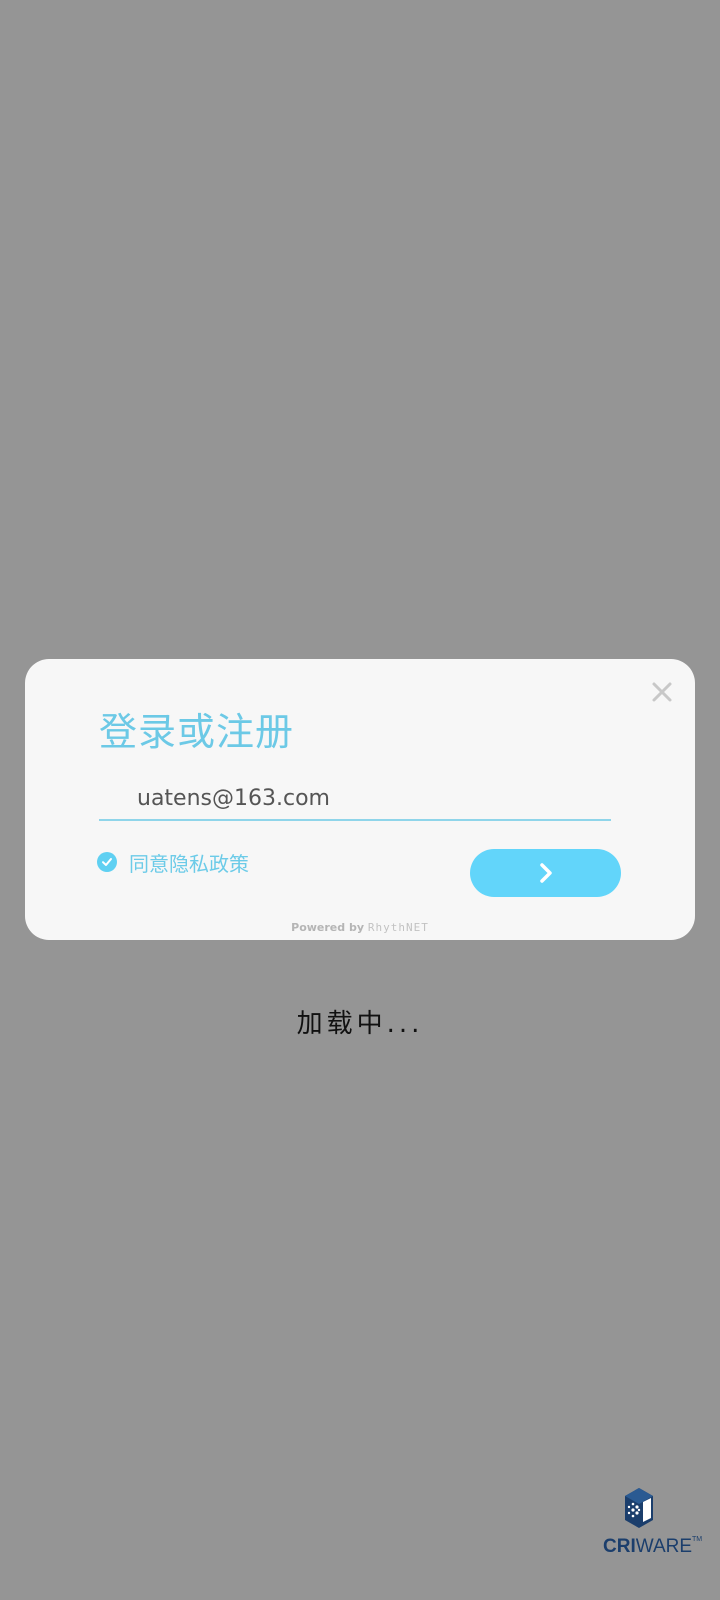 The width and height of the screenshot is (720, 1600). I want to click on powered-by-brand: RhythNET, so click(398, 927).